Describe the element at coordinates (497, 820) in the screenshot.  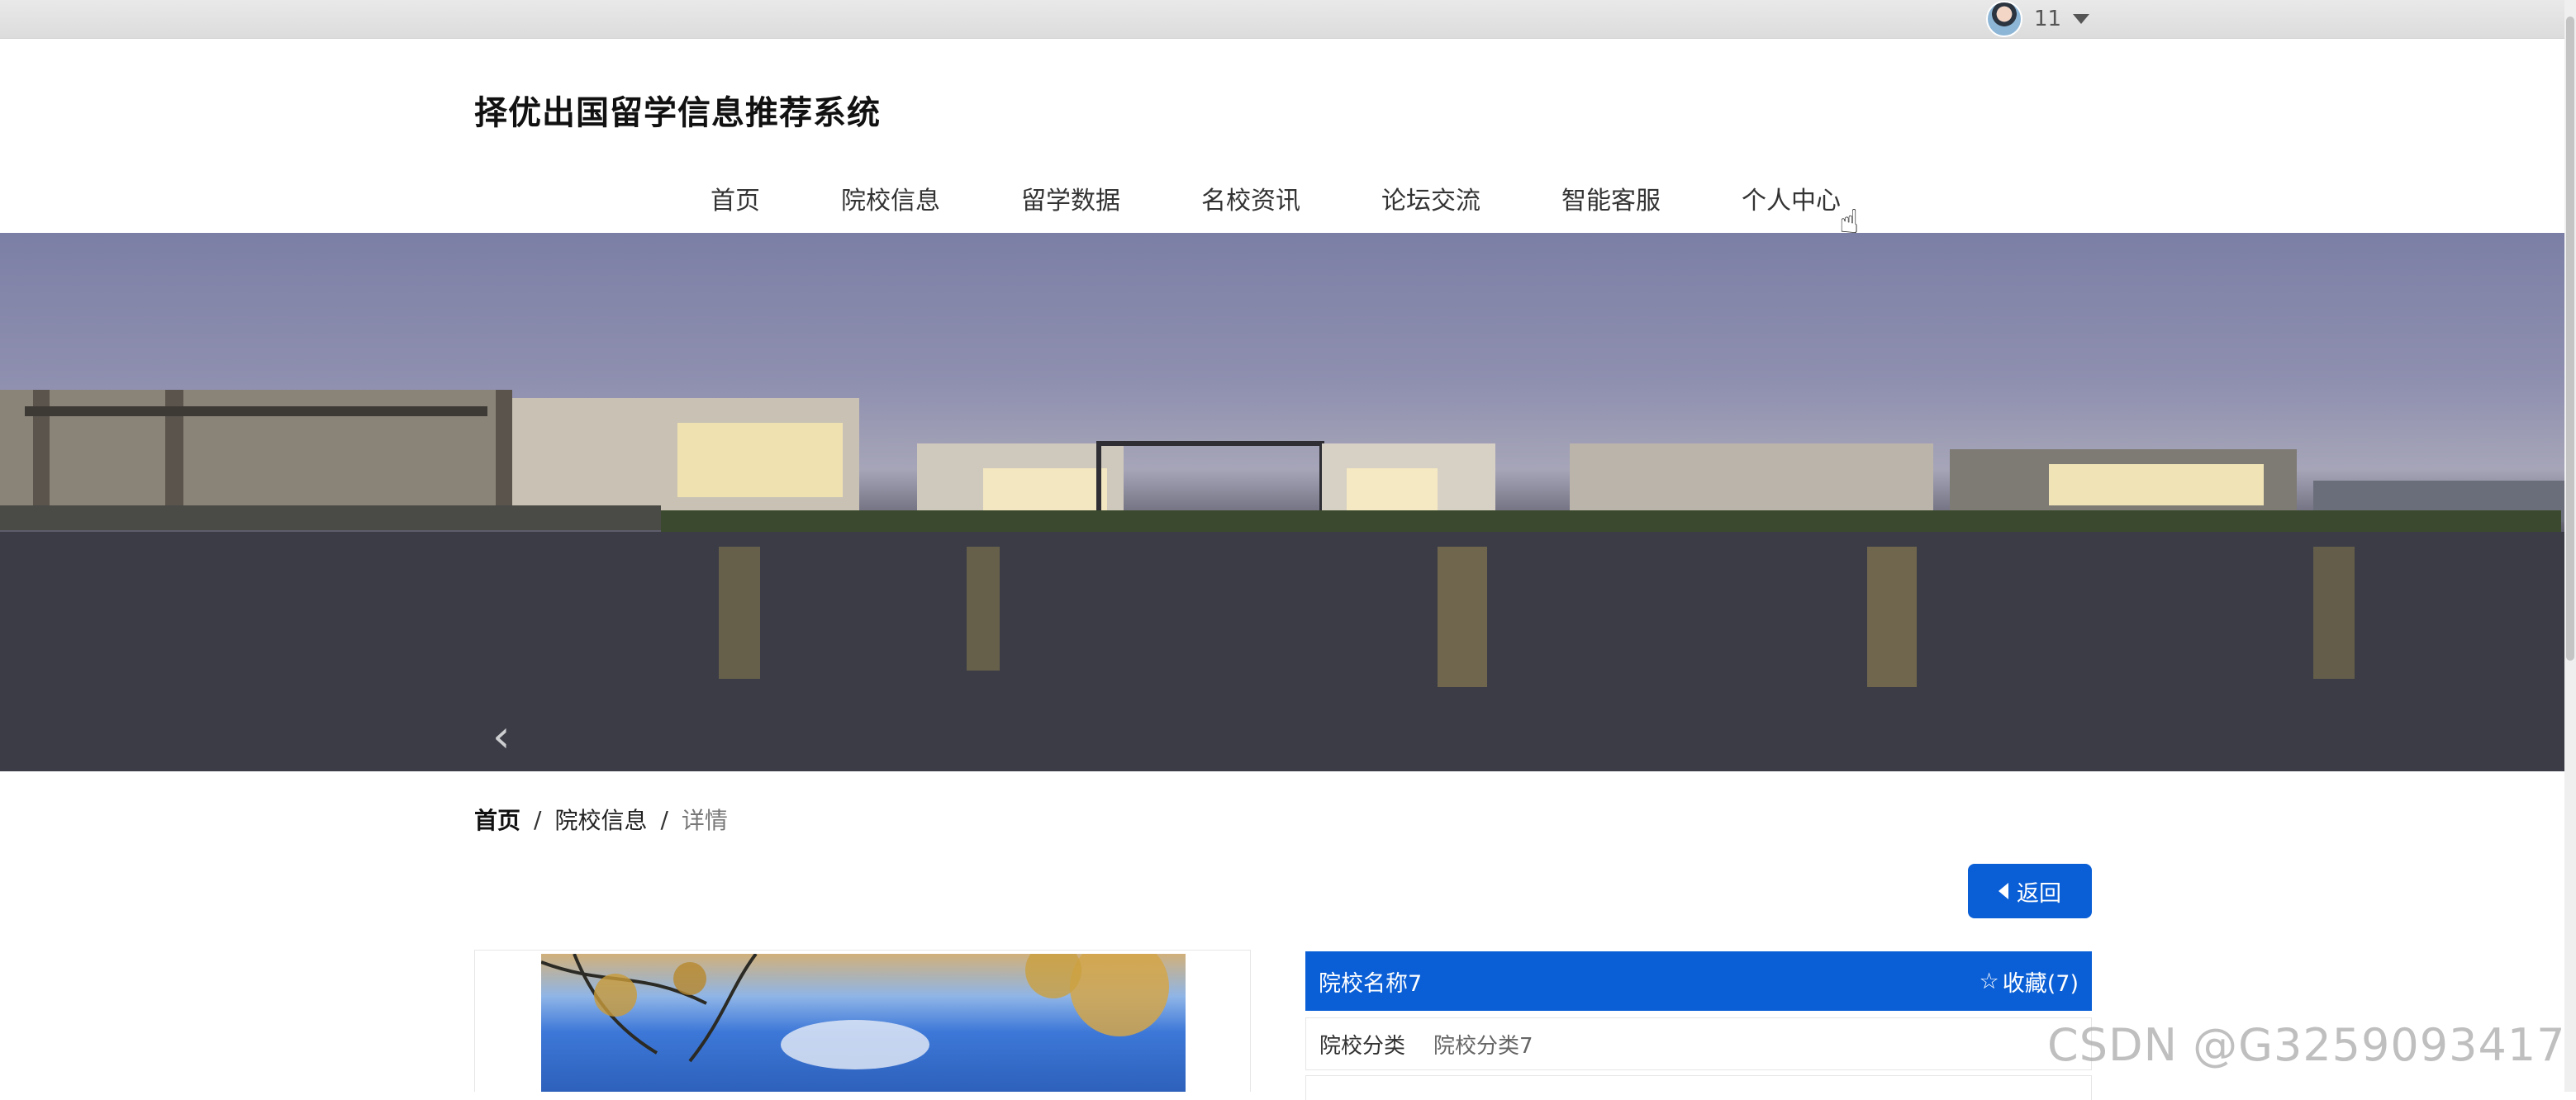
I see `breadcrumb-home: 首页` at that location.